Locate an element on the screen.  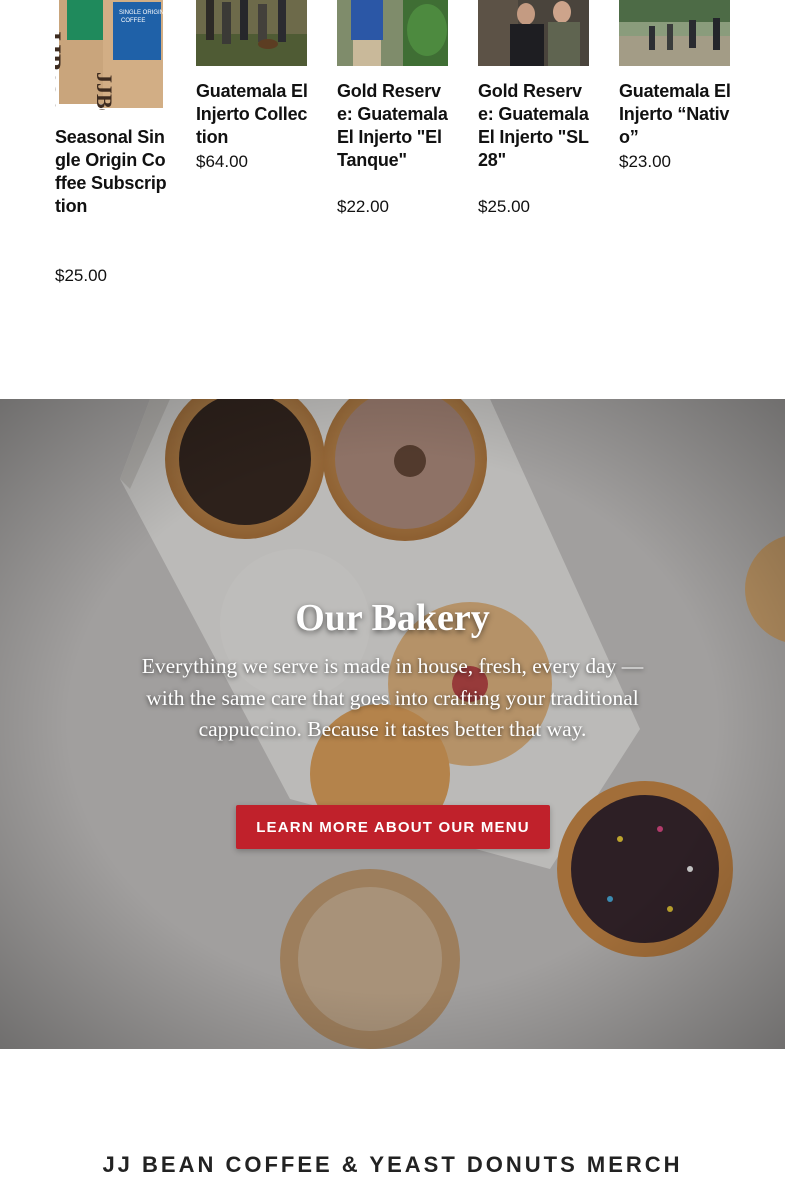
product-price: $64.00 is located at coordinates (222, 161).